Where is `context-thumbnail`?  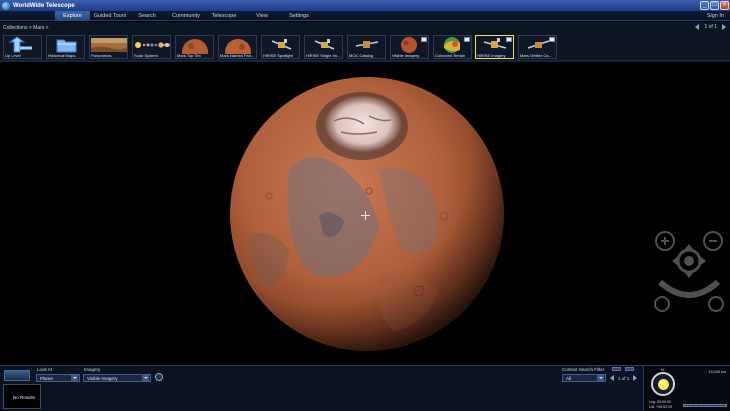
context-thumbnail is located at coordinates (17, 375).